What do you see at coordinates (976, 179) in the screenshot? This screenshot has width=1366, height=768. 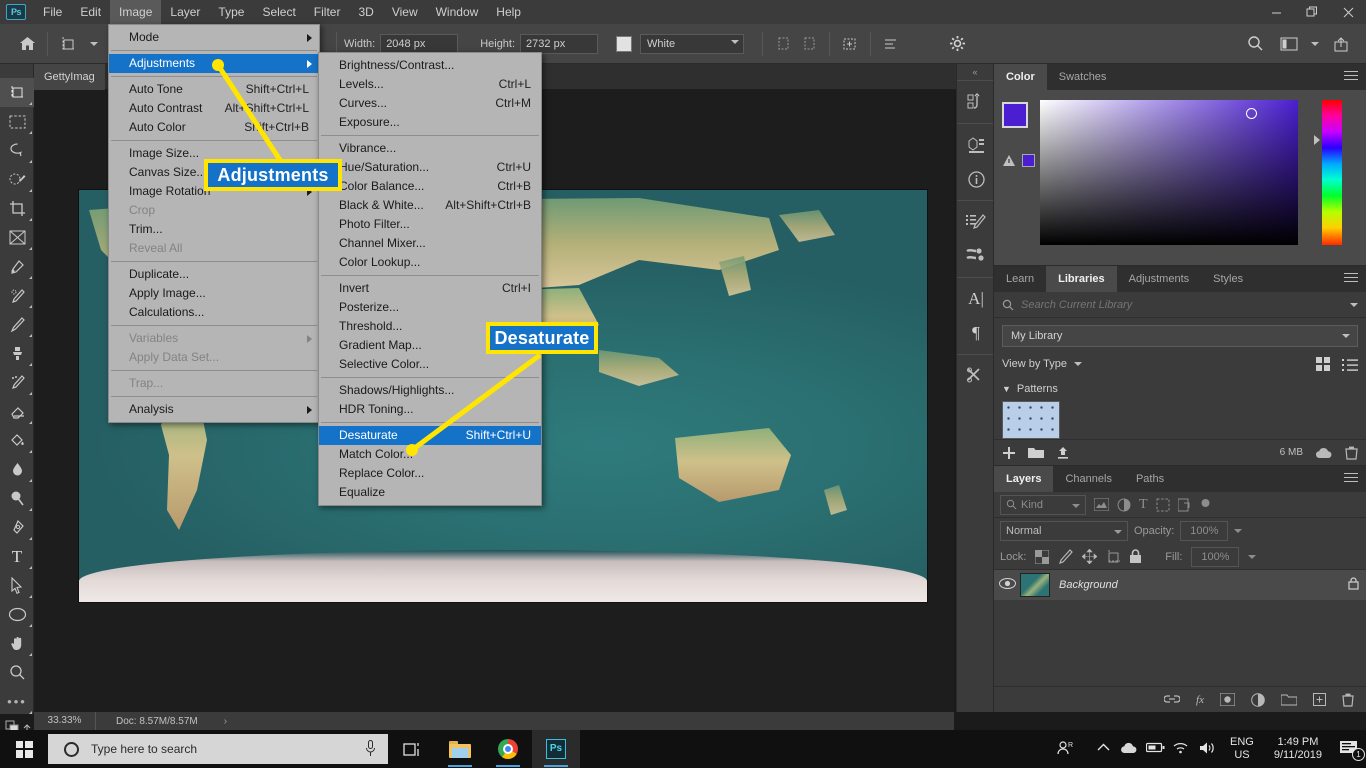 I see `info-icon` at bounding box center [976, 179].